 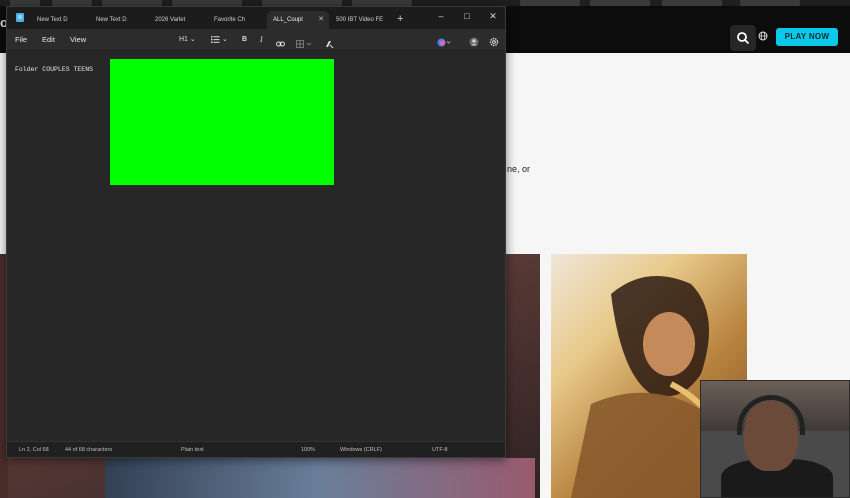 I want to click on maximize-button: □, so click(x=467, y=16).